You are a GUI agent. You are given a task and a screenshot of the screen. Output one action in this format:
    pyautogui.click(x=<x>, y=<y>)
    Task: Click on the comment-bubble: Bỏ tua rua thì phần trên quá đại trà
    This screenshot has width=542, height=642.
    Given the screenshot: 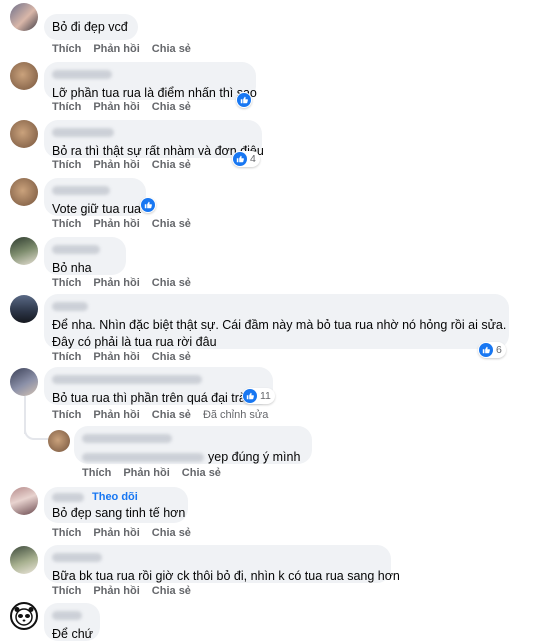 What is the action you would take?
    pyautogui.click(x=158, y=386)
    